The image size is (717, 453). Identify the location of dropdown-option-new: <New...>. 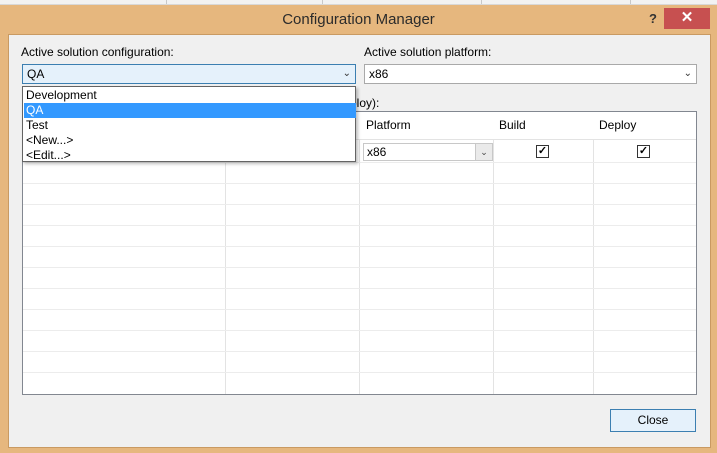
(190, 140).